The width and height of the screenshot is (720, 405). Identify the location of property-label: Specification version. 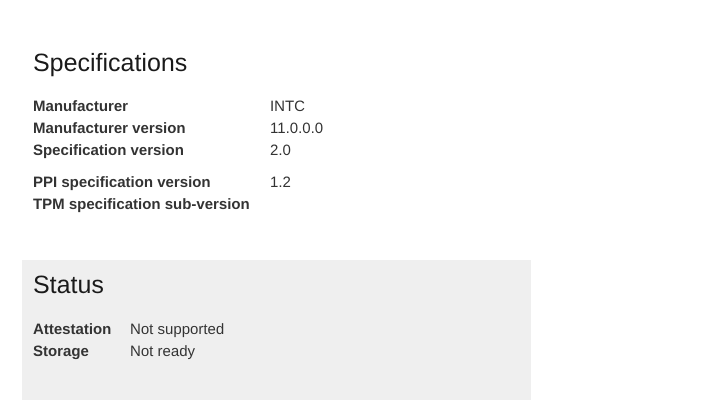
(109, 150).